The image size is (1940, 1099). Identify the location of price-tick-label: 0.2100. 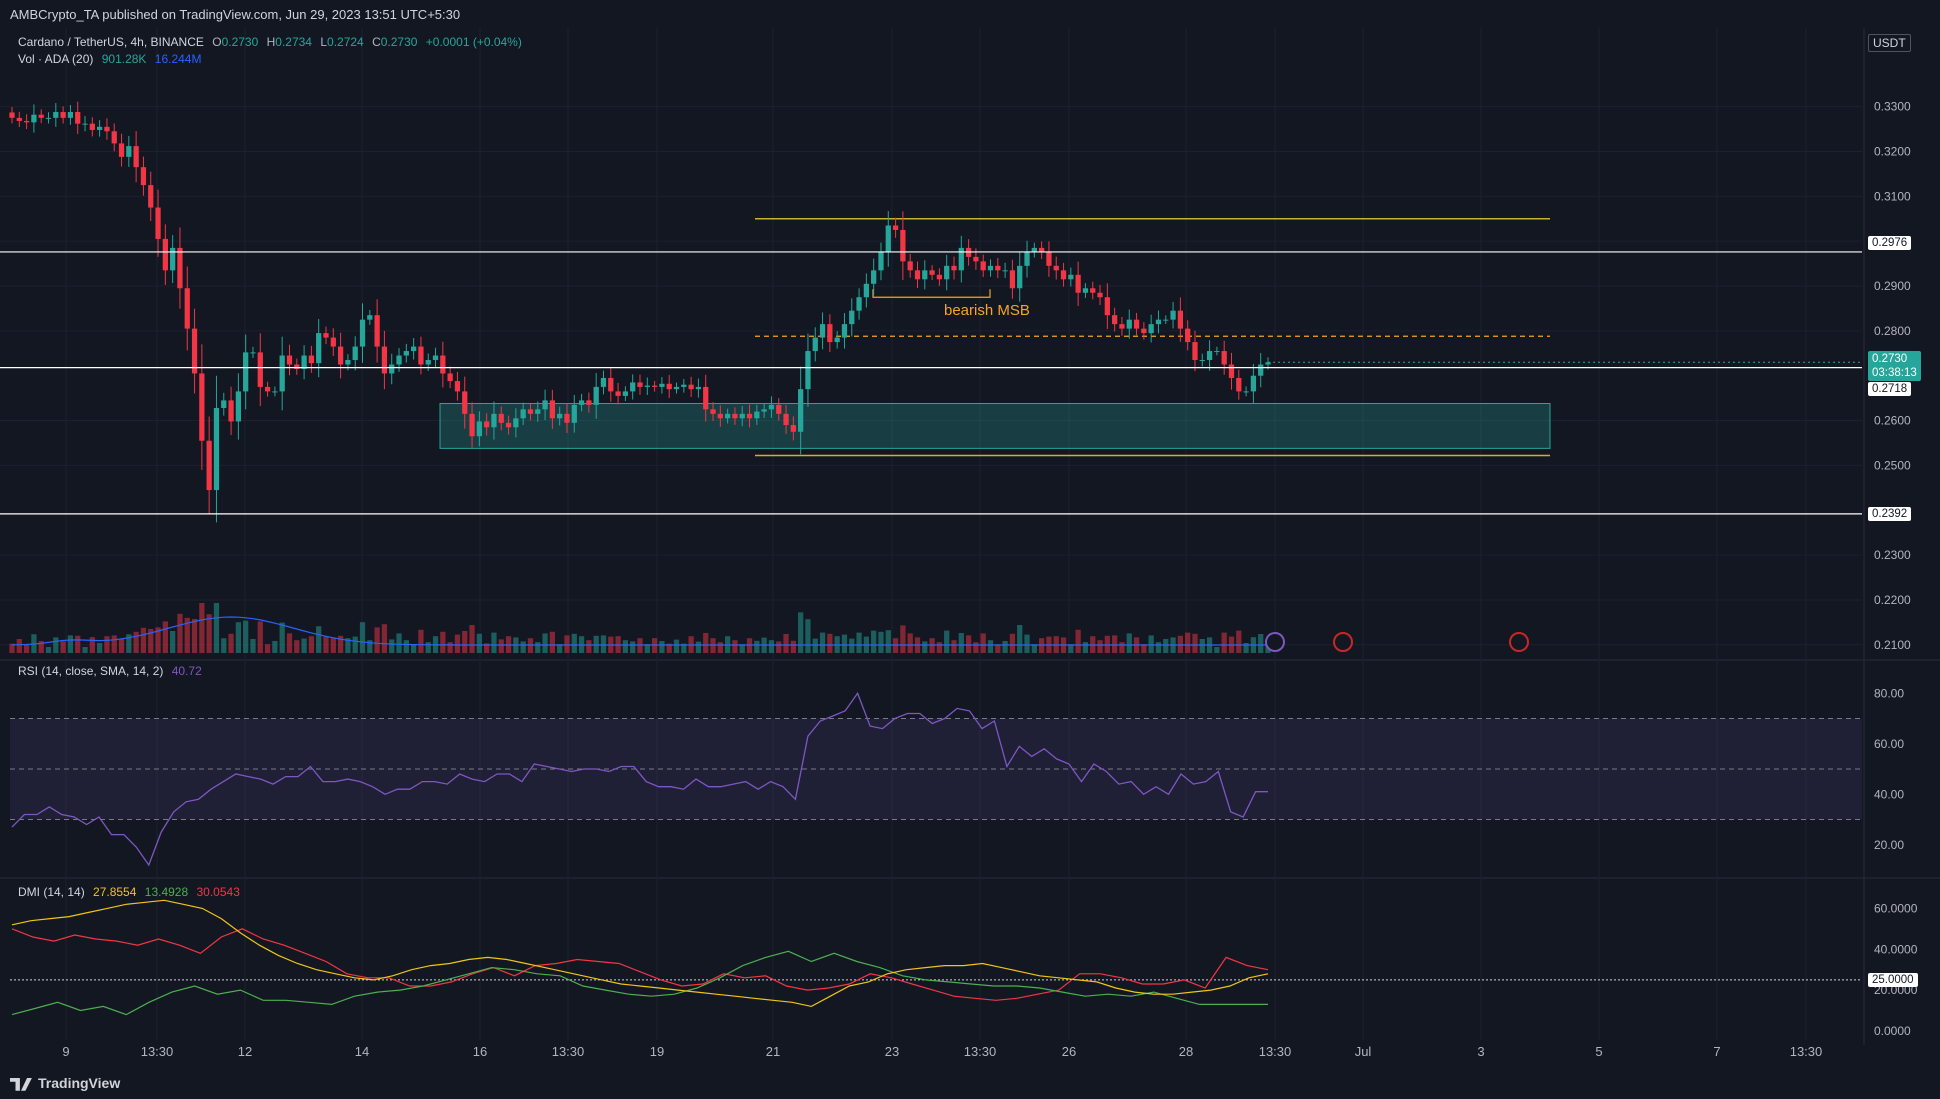
(1892, 645).